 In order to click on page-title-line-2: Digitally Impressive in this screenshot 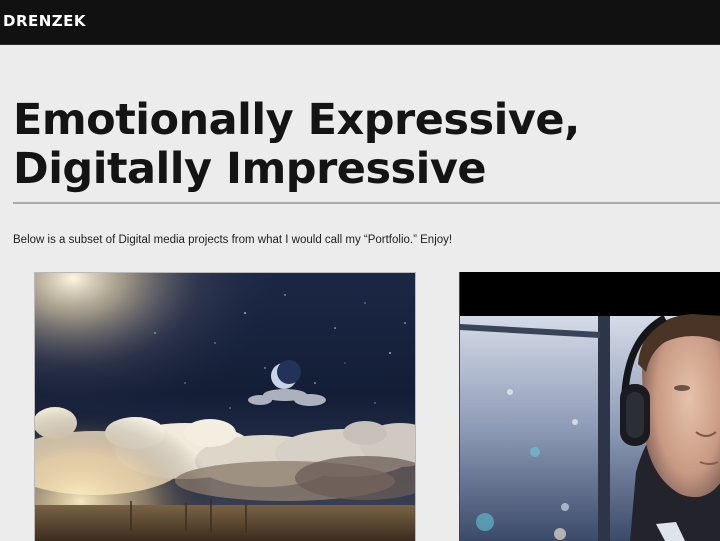, I will do `click(250, 169)`.